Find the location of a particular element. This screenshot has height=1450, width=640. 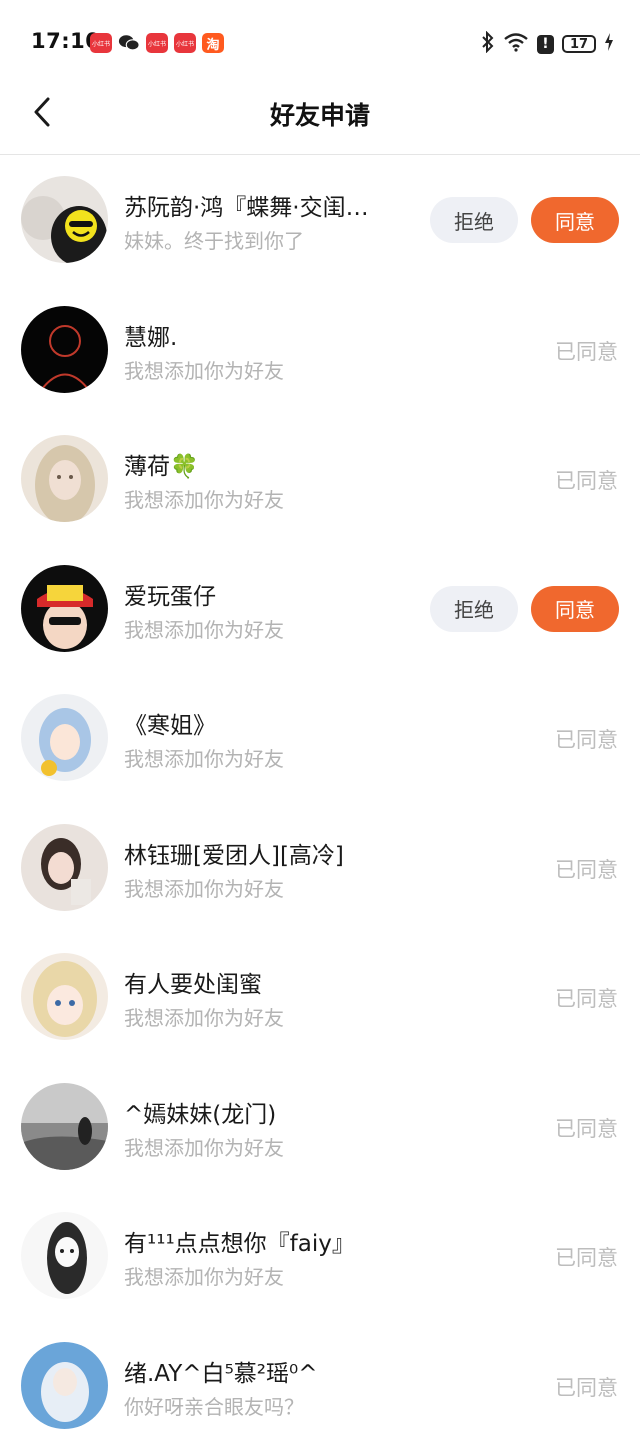

nav-header: 好友申请 is located at coordinates (320, 117).